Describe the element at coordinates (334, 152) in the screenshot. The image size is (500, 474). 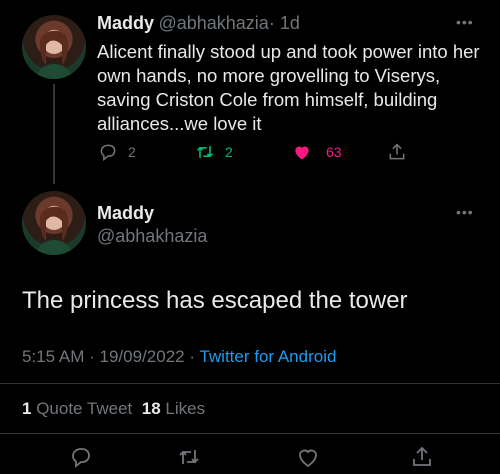
I see `like-count: 63` at that location.